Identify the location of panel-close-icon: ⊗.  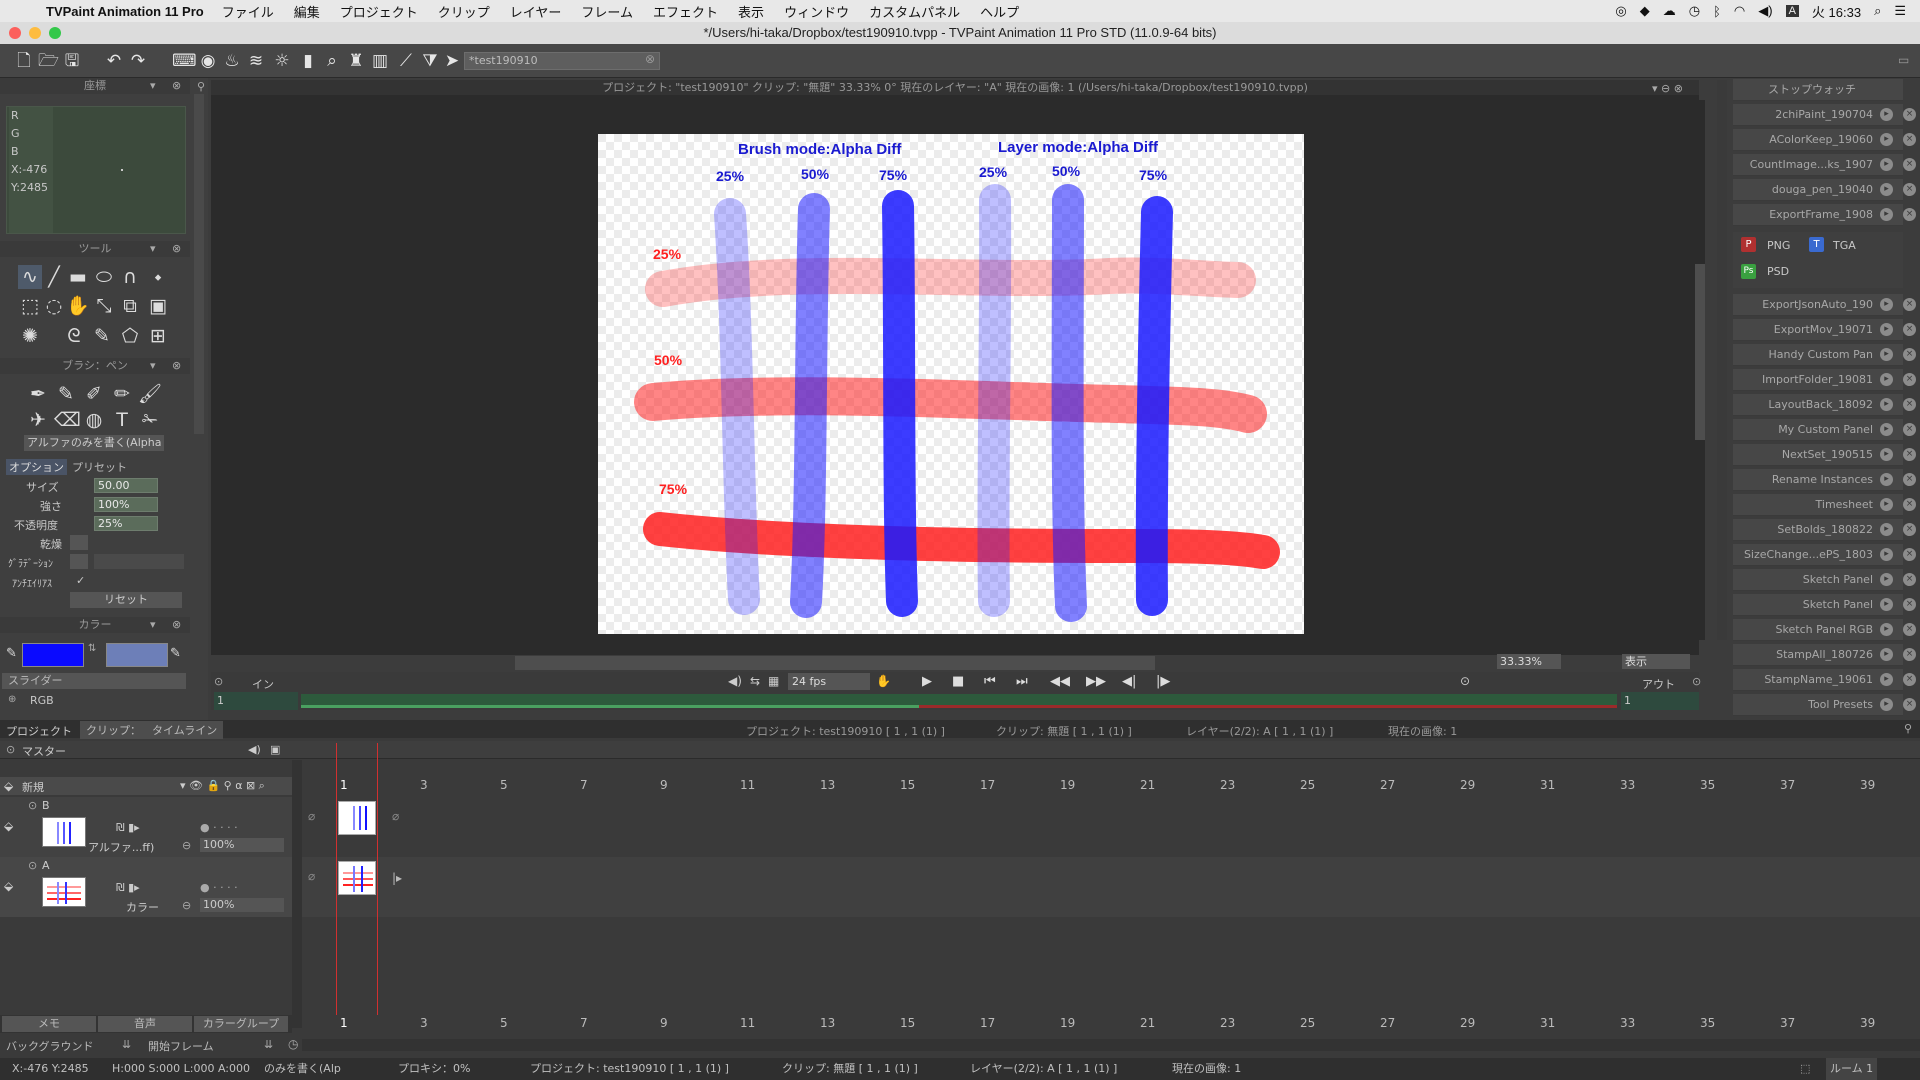
(176, 365).